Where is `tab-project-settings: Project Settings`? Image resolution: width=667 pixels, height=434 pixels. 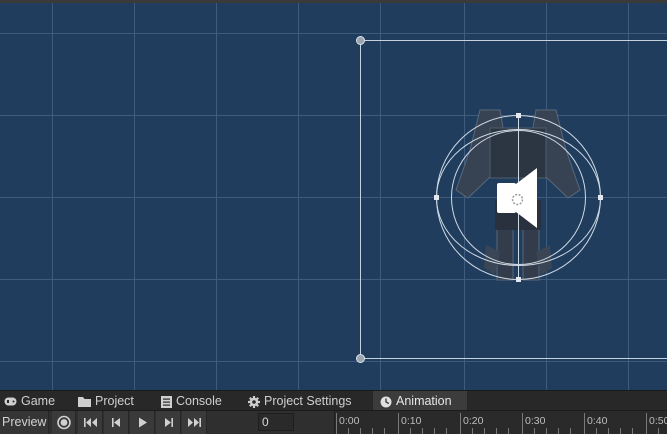 tab-project-settings: Project Settings is located at coordinates (307, 401).